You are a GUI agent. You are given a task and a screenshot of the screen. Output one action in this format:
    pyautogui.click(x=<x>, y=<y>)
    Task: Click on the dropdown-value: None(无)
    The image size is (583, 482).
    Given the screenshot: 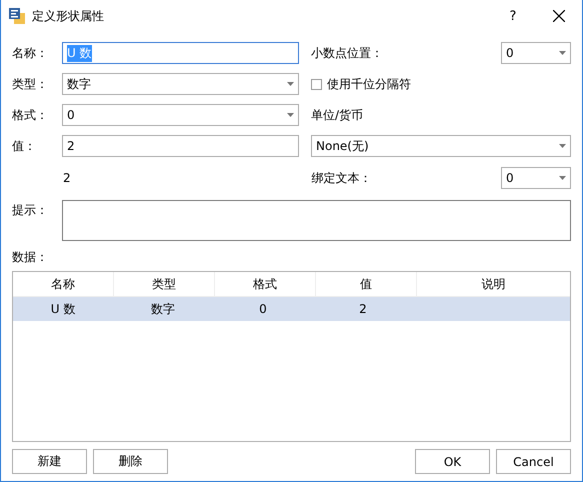 What is the action you would take?
    pyautogui.click(x=342, y=146)
    